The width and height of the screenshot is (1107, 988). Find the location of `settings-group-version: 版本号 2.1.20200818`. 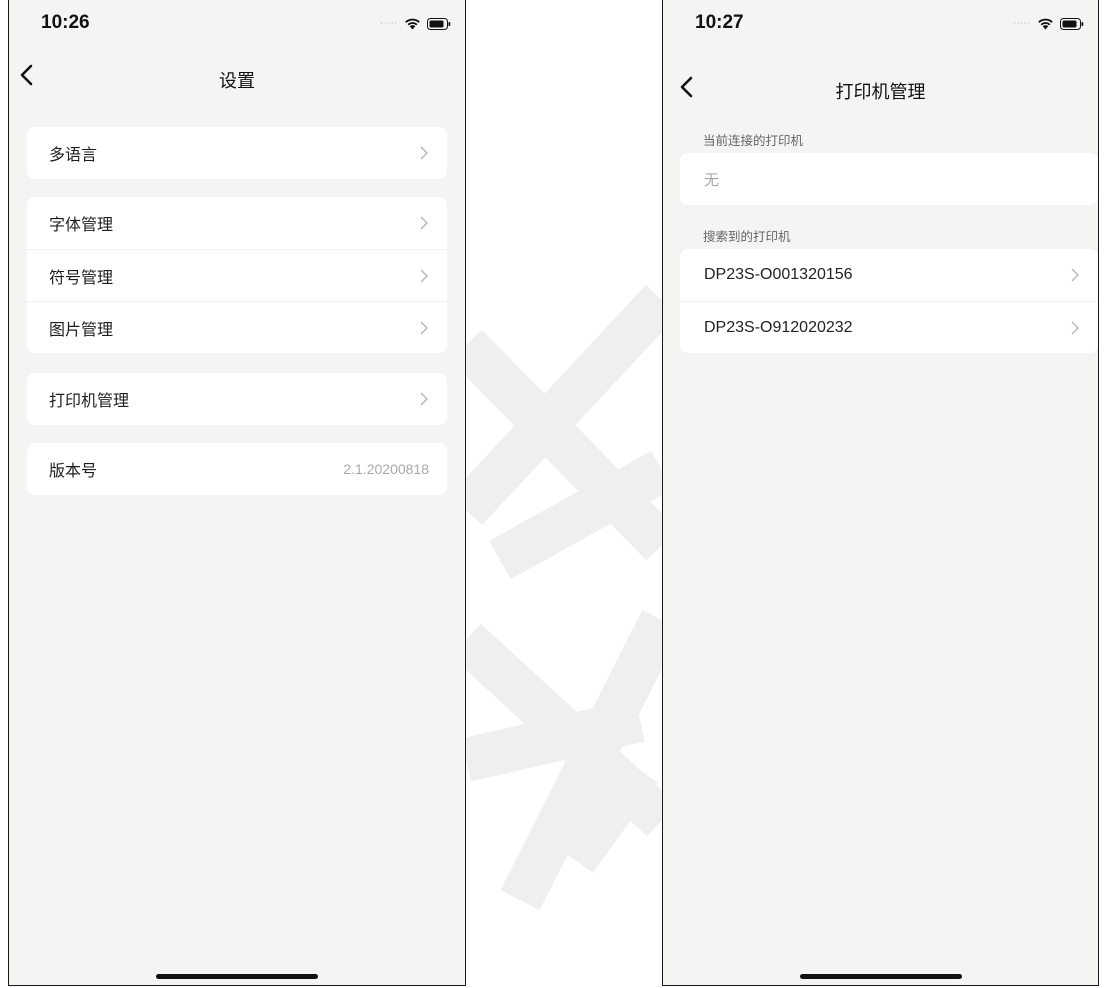

settings-group-version: 版本号 2.1.20200818 is located at coordinates (237, 469).